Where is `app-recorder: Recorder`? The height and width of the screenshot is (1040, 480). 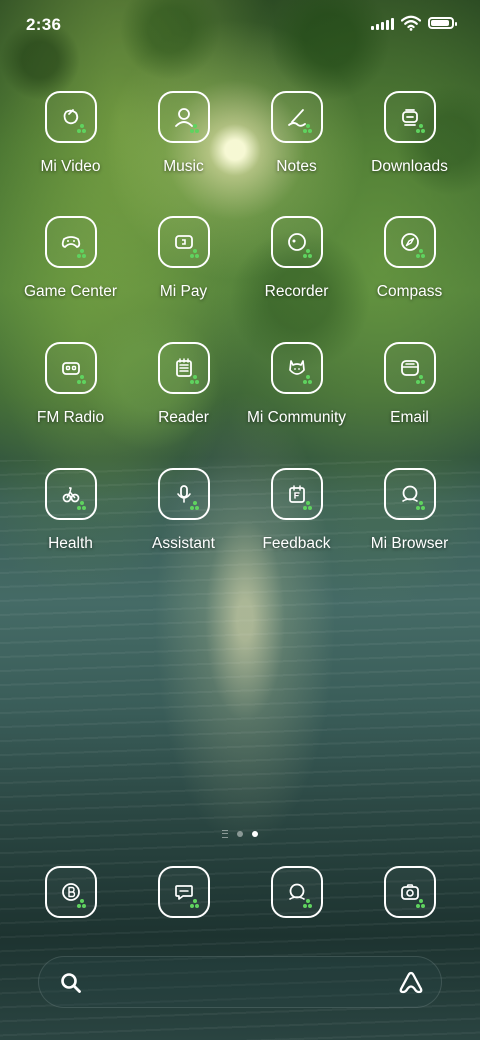 app-recorder: Recorder is located at coordinates (296, 258).